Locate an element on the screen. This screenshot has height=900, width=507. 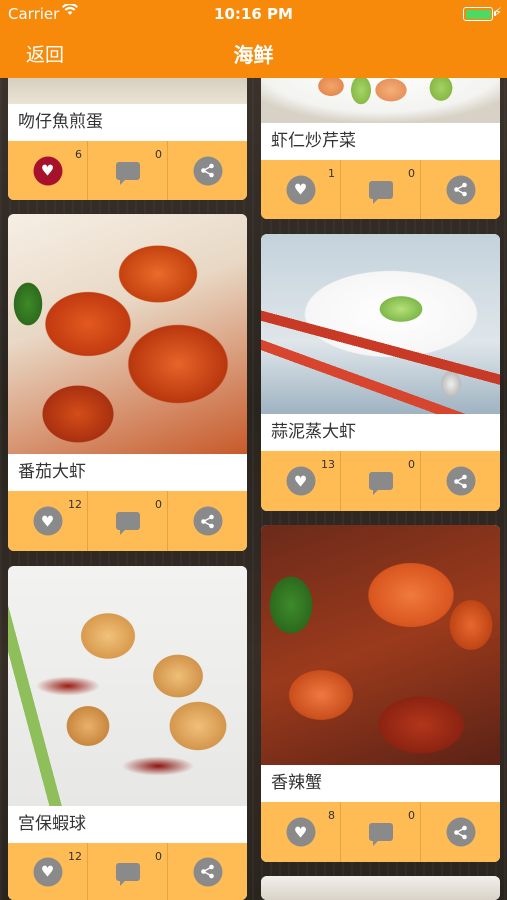
recipe-name: 吻仔魚煎蛋 is located at coordinates (127, 122).